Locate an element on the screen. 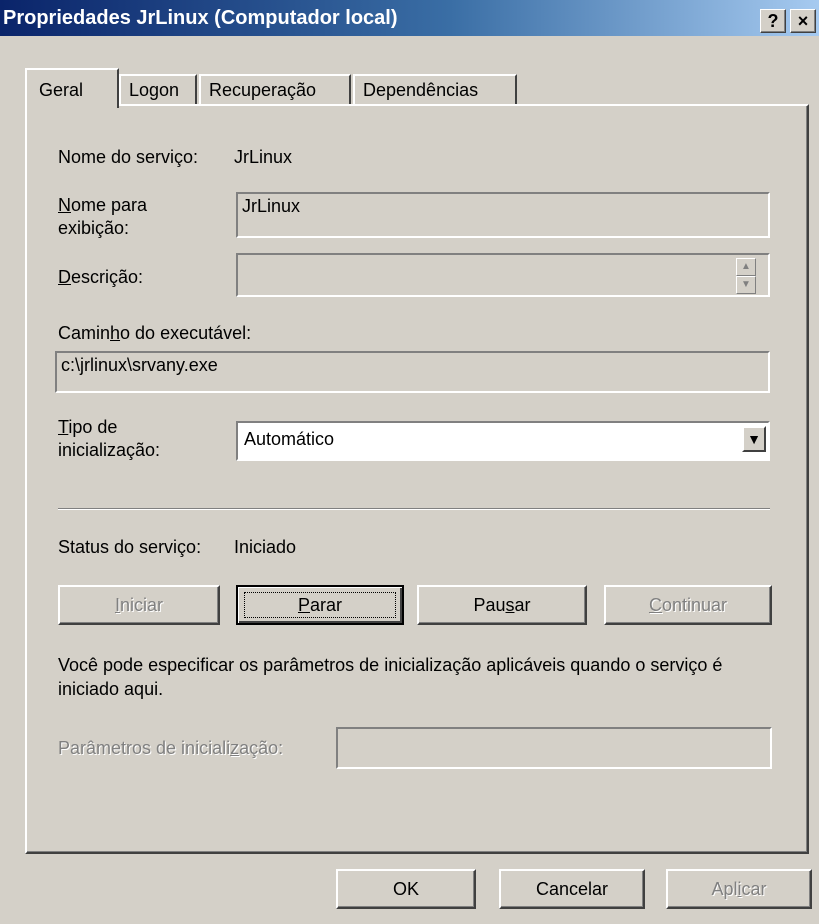 The width and height of the screenshot is (820, 924). display-name-label-line1: Nome para is located at coordinates (102, 205).